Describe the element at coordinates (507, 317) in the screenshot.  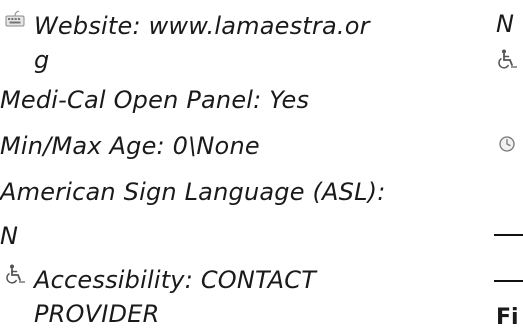
I see `section-heading-fragment: Fi` at that location.